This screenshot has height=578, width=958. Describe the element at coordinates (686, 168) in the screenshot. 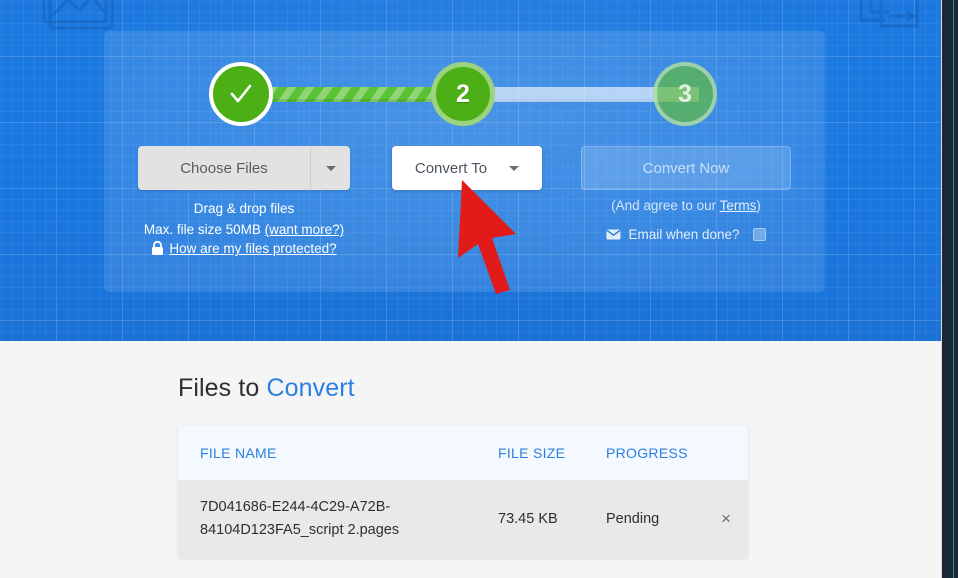

I see `convert-now-button: Convert Now` at that location.